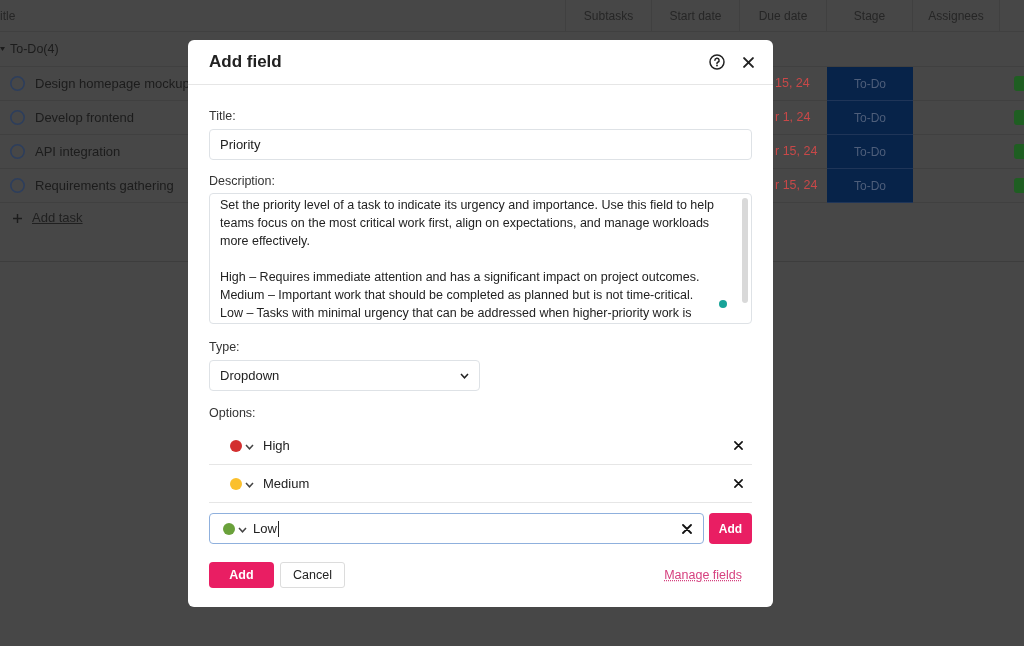 The width and height of the screenshot is (1024, 646). Describe the element at coordinates (792, 84) in the screenshot. I see `due-date: 15, 24` at that location.